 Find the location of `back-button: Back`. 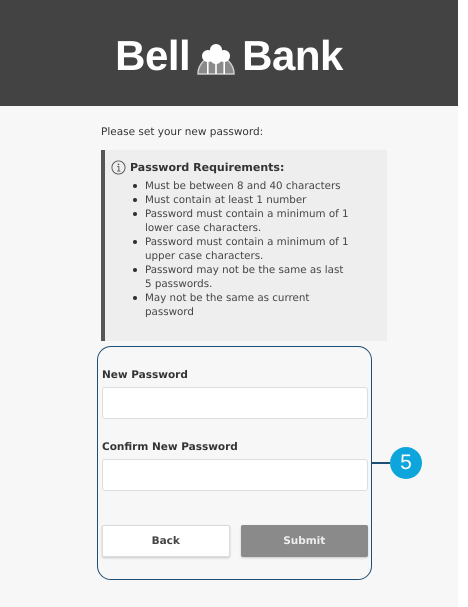

back-button: Back is located at coordinates (166, 541).